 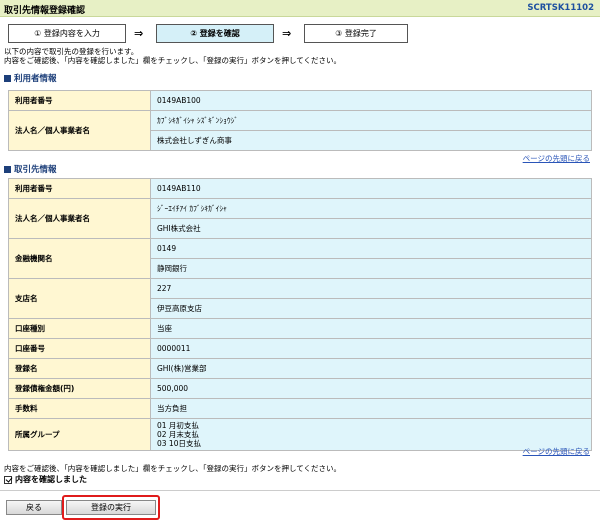 What do you see at coordinates (371, 388) in the screenshot?
I see `amount-value: 500,000` at bounding box center [371, 388].